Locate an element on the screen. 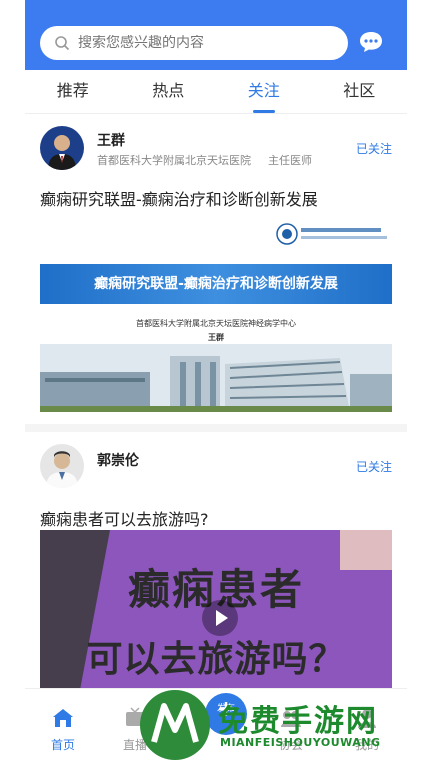  cover-name: 王群 is located at coordinates (216, 337).